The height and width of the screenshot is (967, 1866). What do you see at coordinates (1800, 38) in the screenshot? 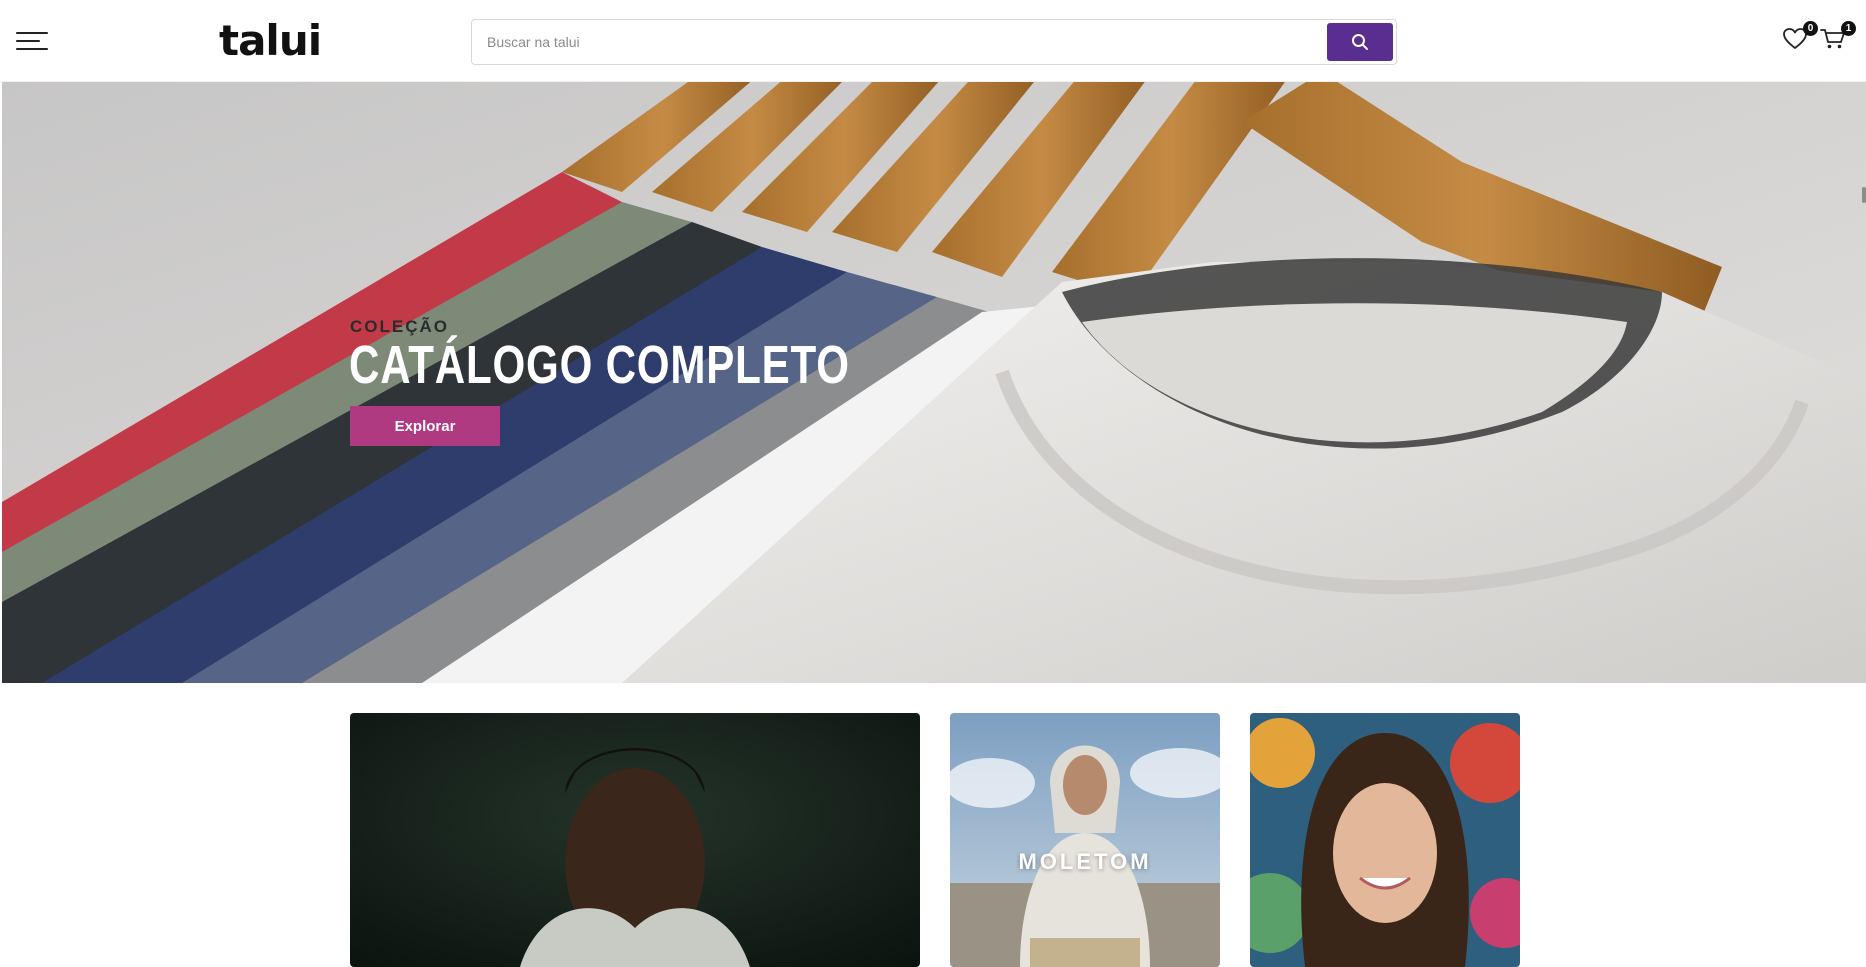
I see `wishlist-button: 0` at bounding box center [1800, 38].